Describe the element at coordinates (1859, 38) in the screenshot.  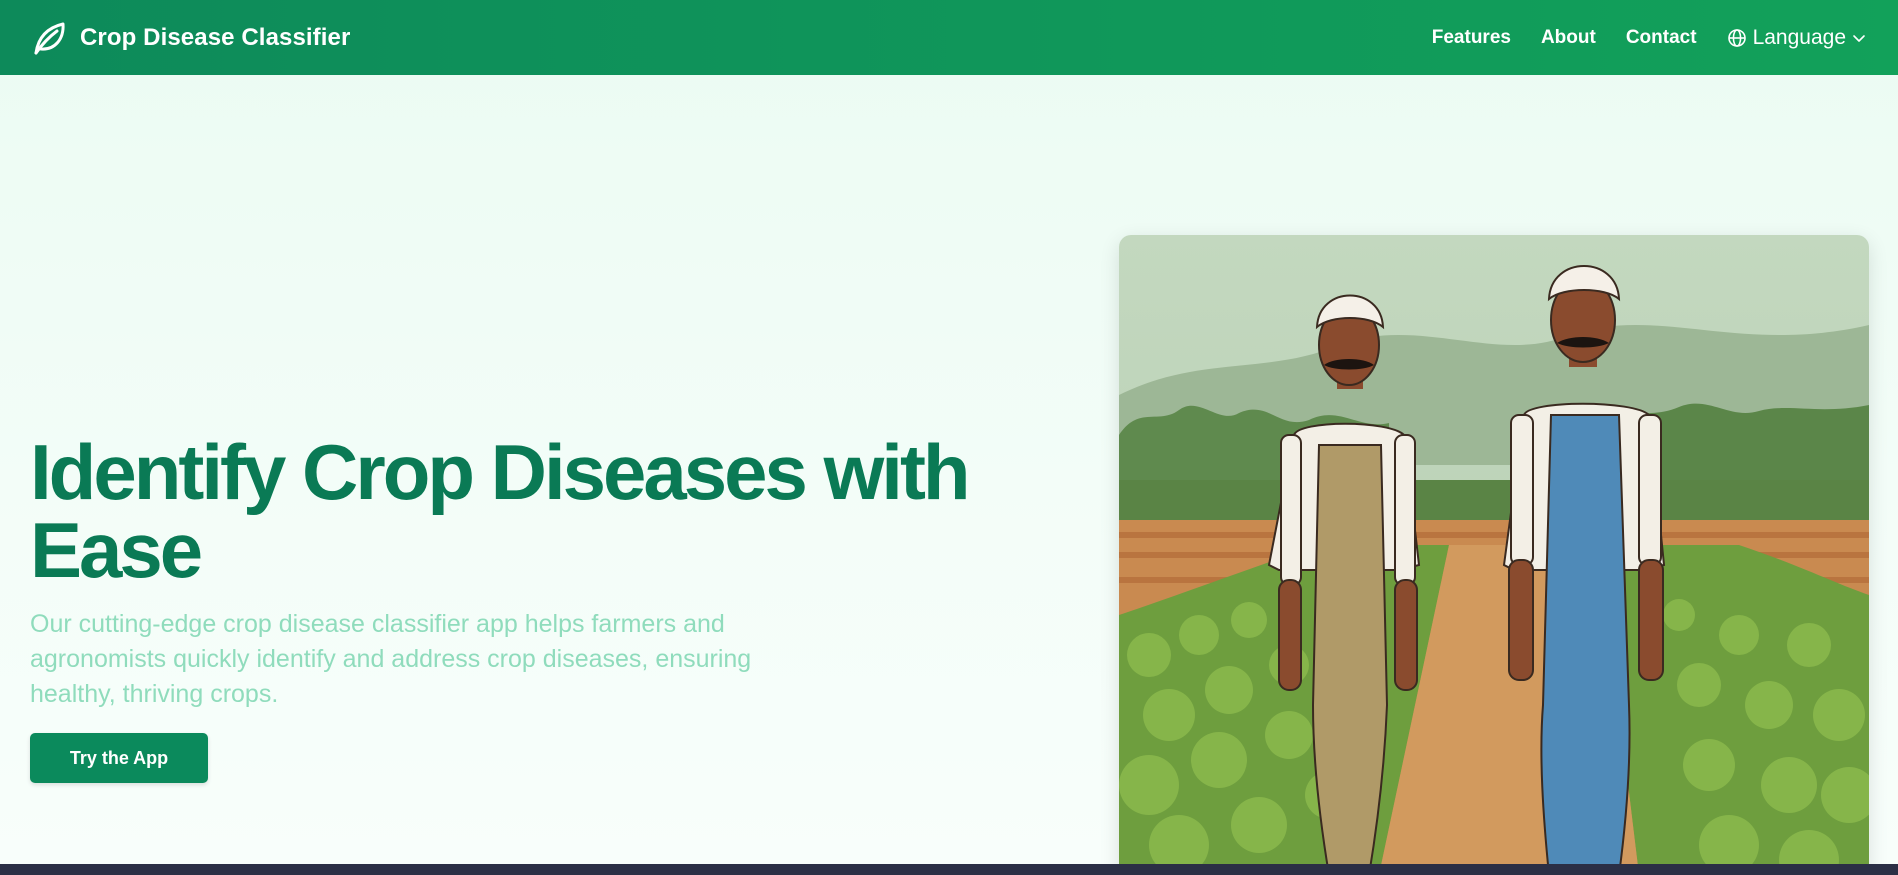
I see `chevron-down-icon` at that location.